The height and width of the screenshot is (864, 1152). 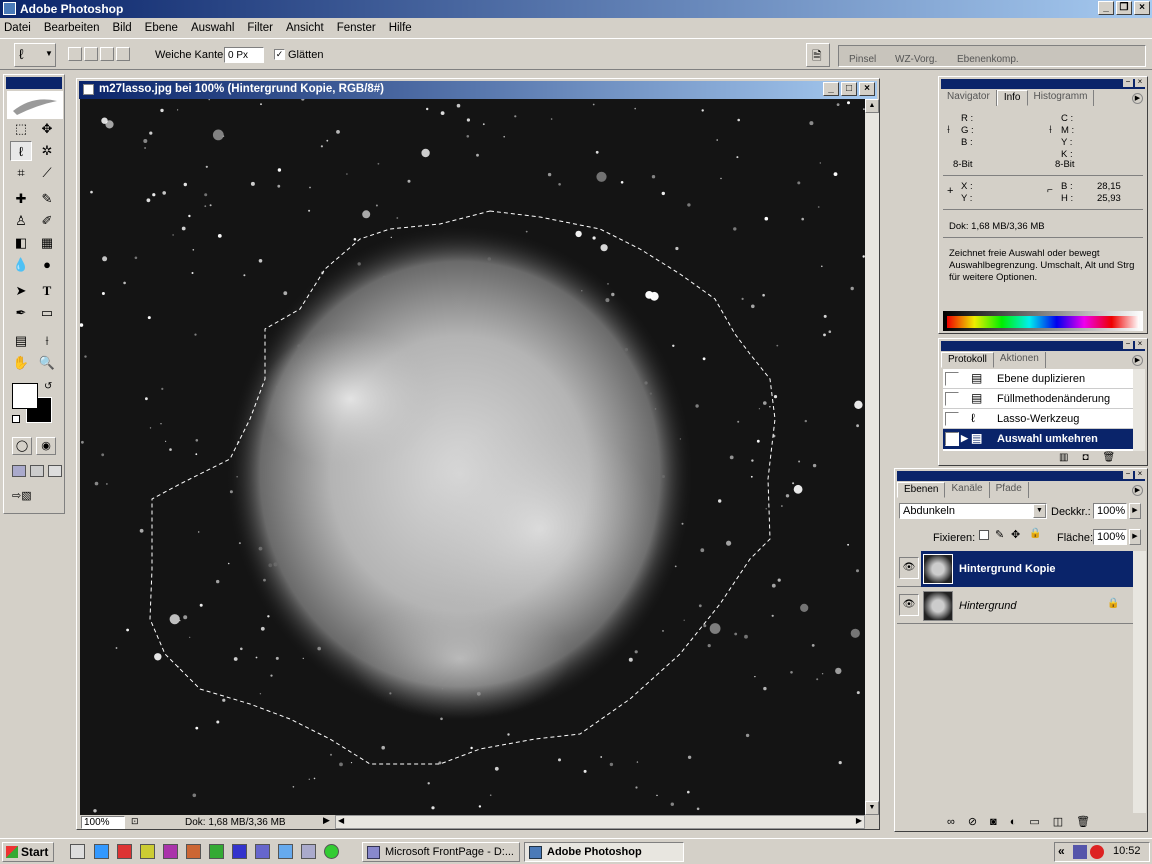 What do you see at coordinates (862, 59) in the screenshot?
I see `well-tab-pinsel: Pinsel` at bounding box center [862, 59].